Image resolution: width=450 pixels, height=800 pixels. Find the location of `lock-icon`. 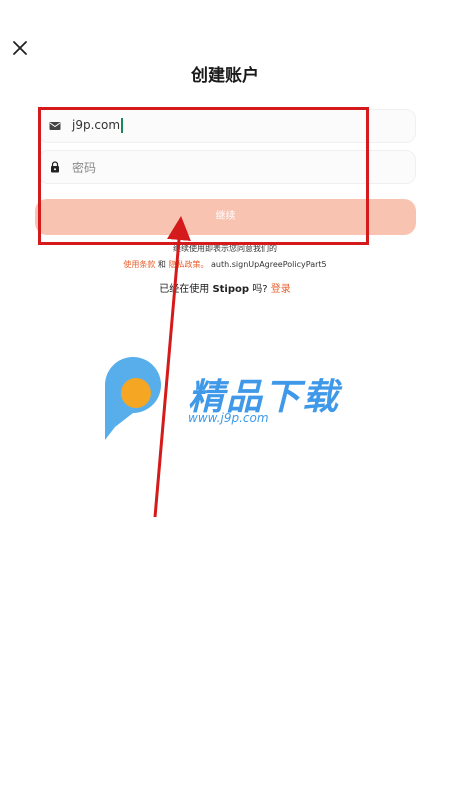

lock-icon is located at coordinates (55, 167).